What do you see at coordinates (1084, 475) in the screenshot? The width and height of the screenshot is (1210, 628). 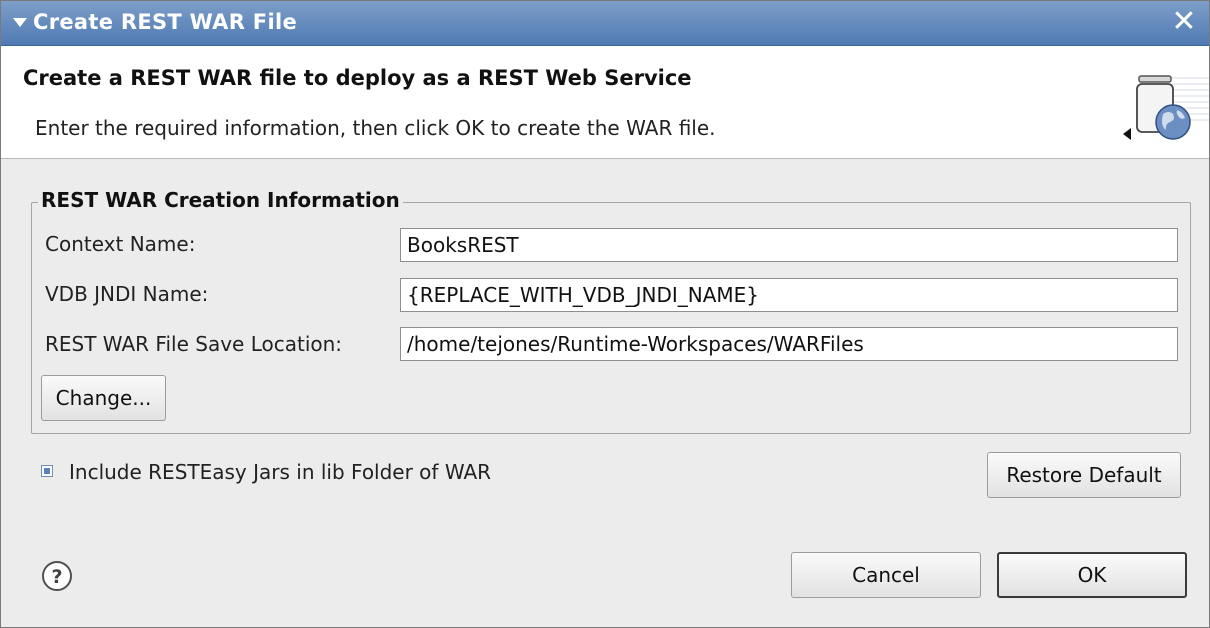 I see `restore-default-button: Restore Default` at bounding box center [1084, 475].